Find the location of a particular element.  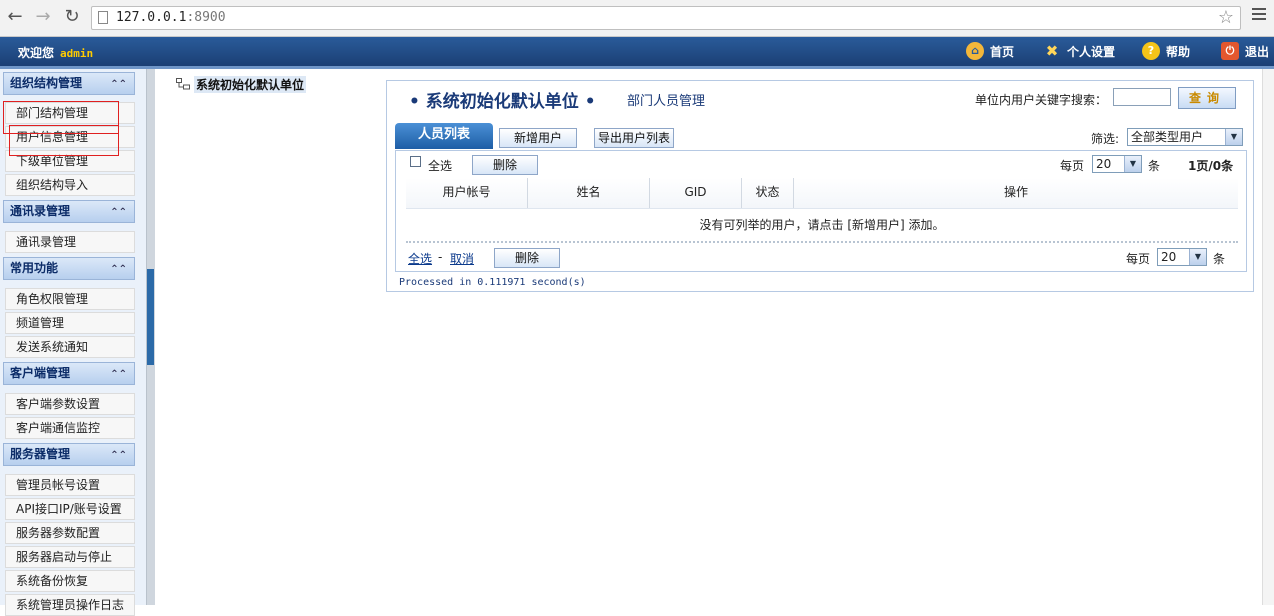

sidebar-splitter is located at coordinates (150, 337).